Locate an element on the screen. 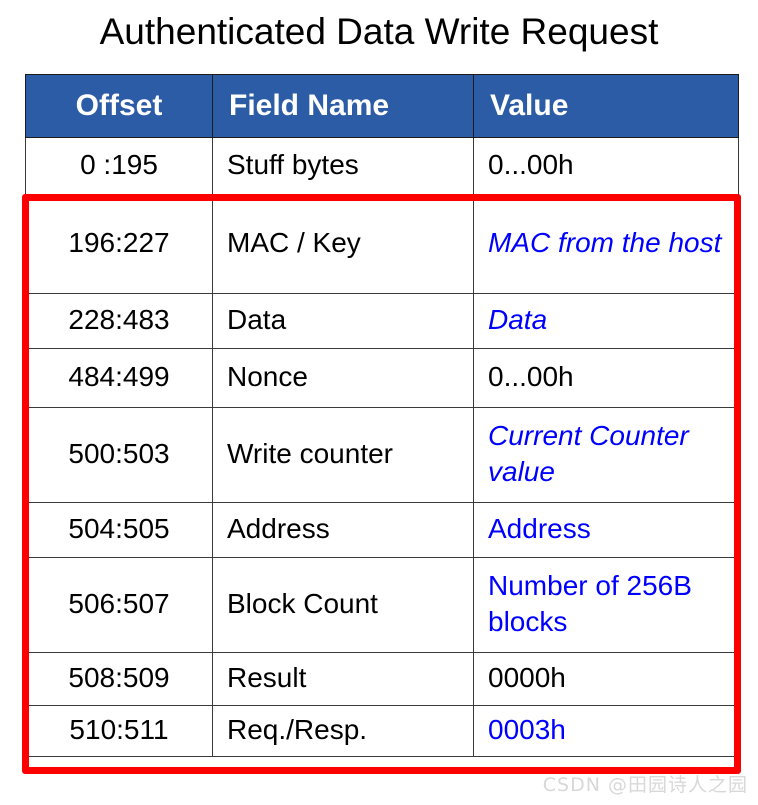 Image resolution: width=758 pixels, height=805 pixels. offset-value: 484:499 is located at coordinates (119, 376).